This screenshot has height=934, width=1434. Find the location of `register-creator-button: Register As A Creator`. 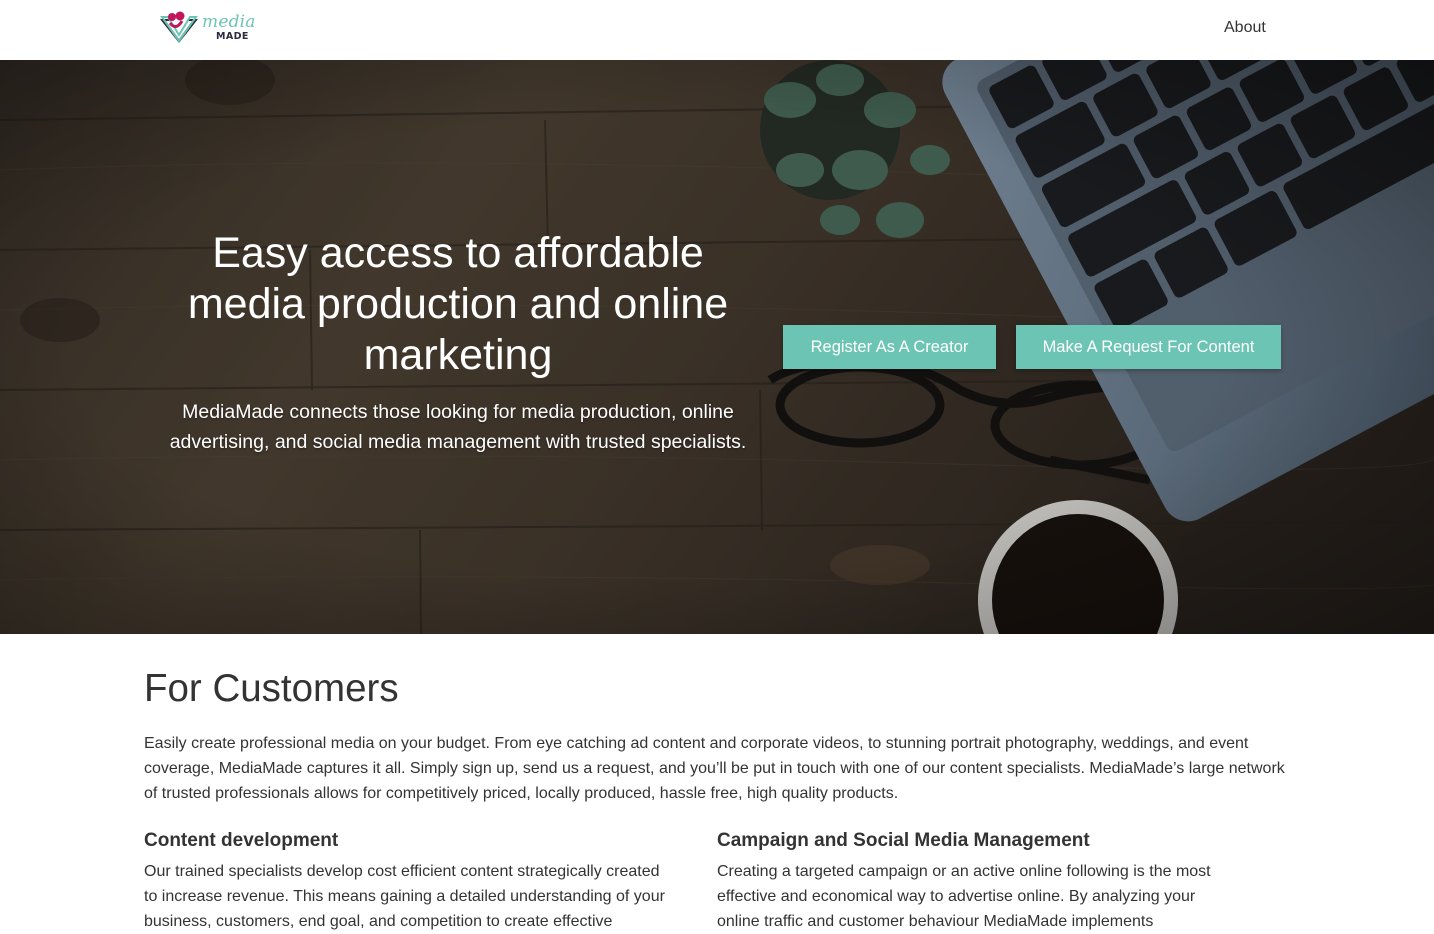

register-creator-button: Register As A Creator is located at coordinates (889, 347).